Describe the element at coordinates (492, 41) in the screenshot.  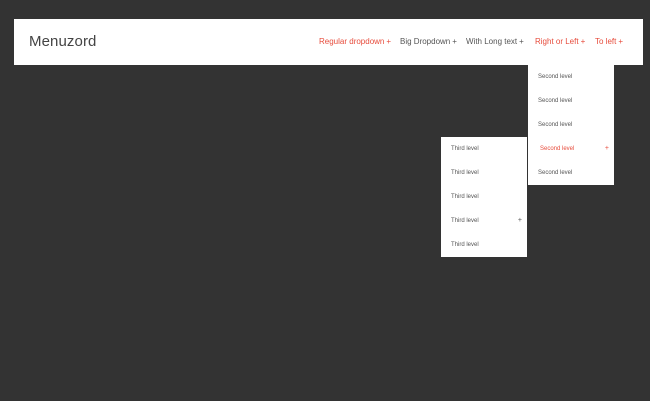
I see `menu-item-label: With Long text` at that location.